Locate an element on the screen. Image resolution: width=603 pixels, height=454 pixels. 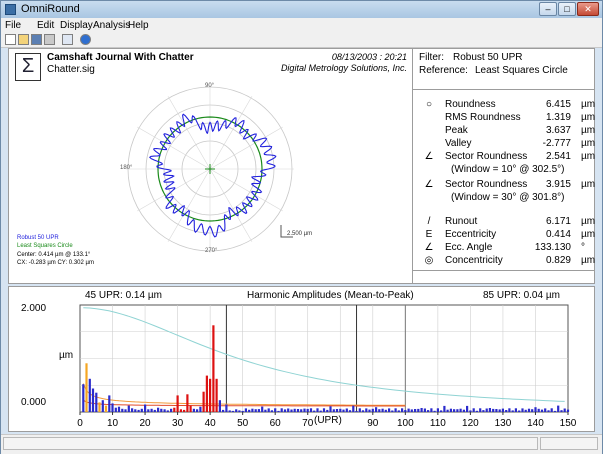
save-icon is located at coordinates (36, 39).